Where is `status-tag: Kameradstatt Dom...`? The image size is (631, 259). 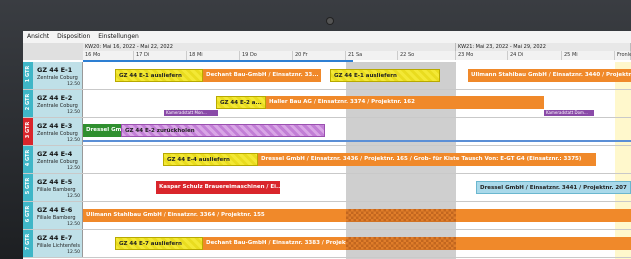 status-tag: Kameradstatt Dom... is located at coordinates (569, 113).